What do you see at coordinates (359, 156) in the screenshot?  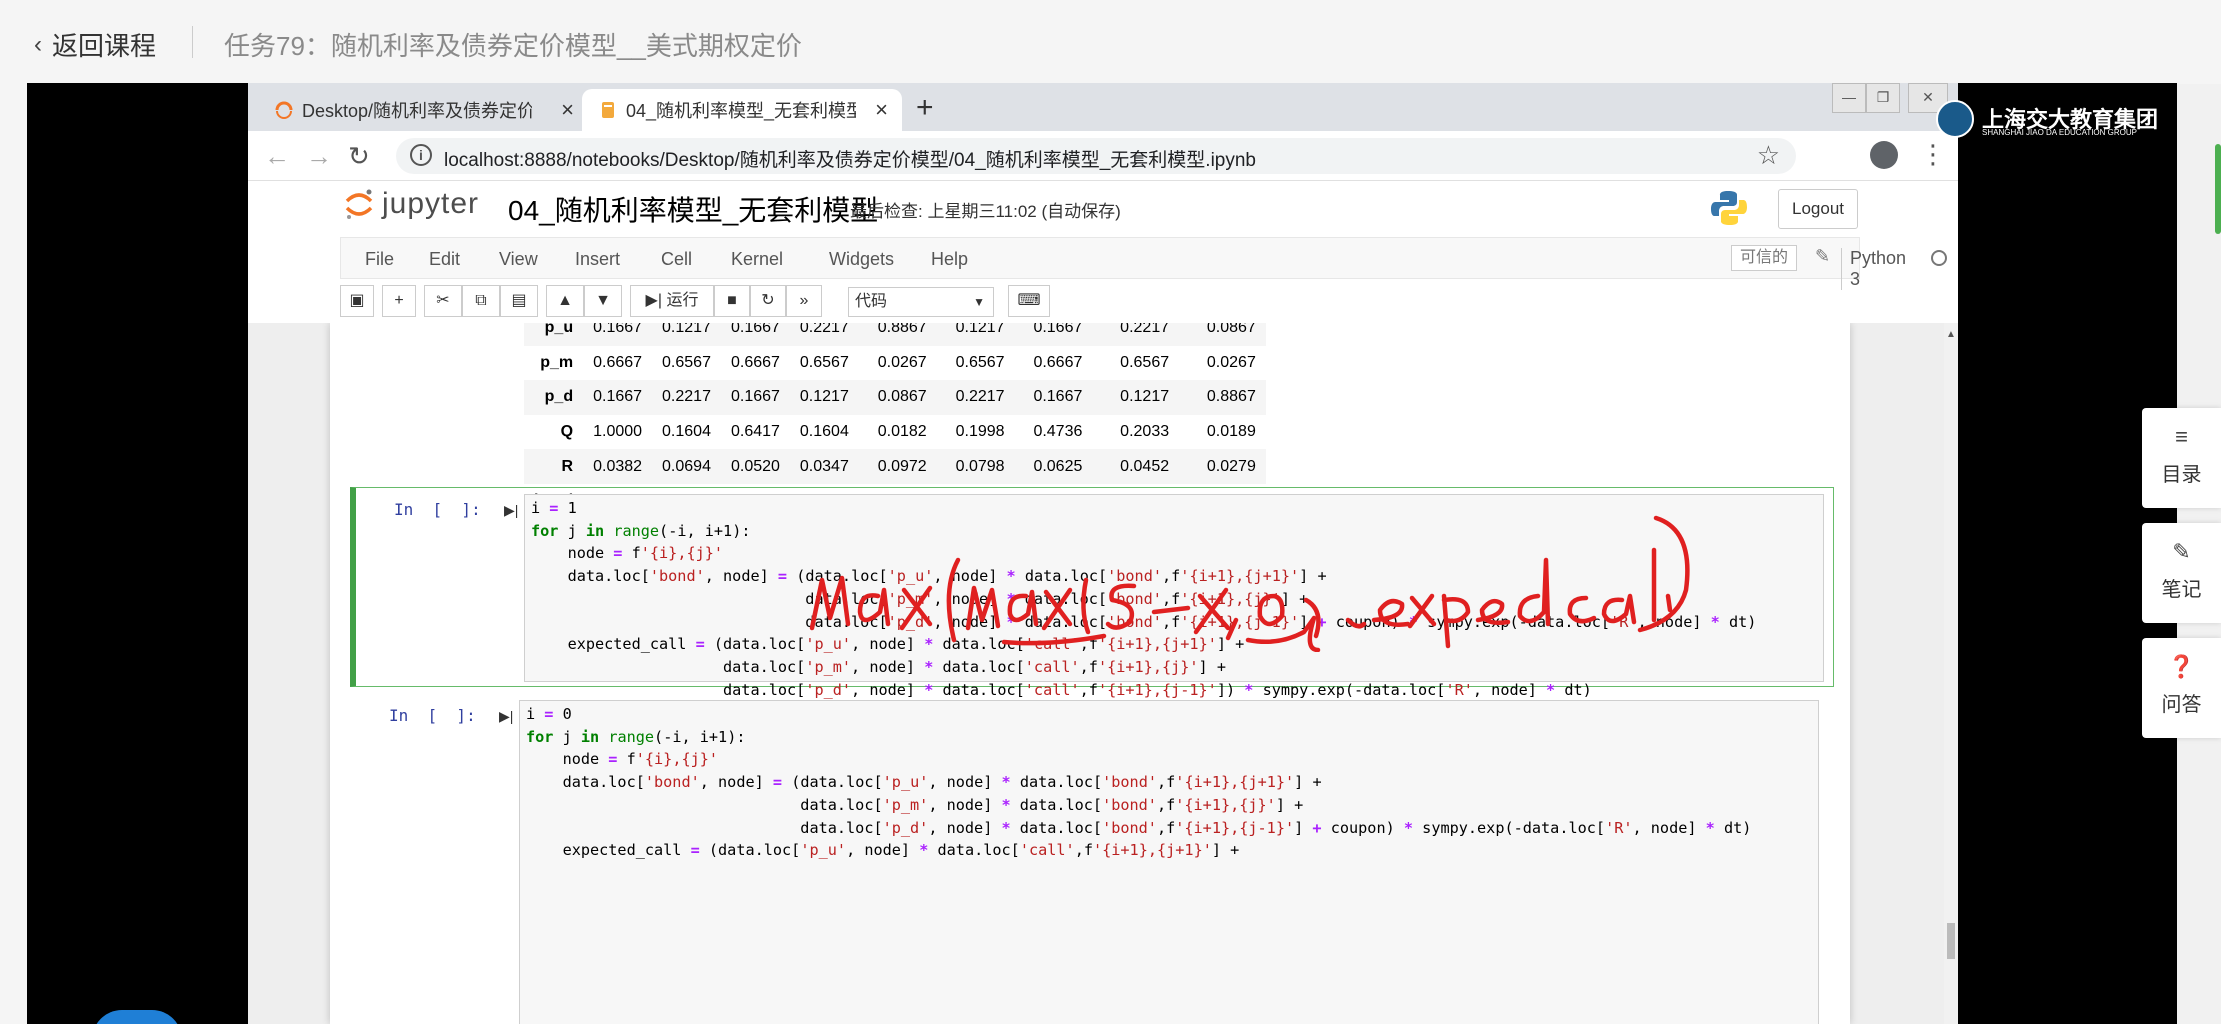 I see `reload-icon: ↻` at bounding box center [359, 156].